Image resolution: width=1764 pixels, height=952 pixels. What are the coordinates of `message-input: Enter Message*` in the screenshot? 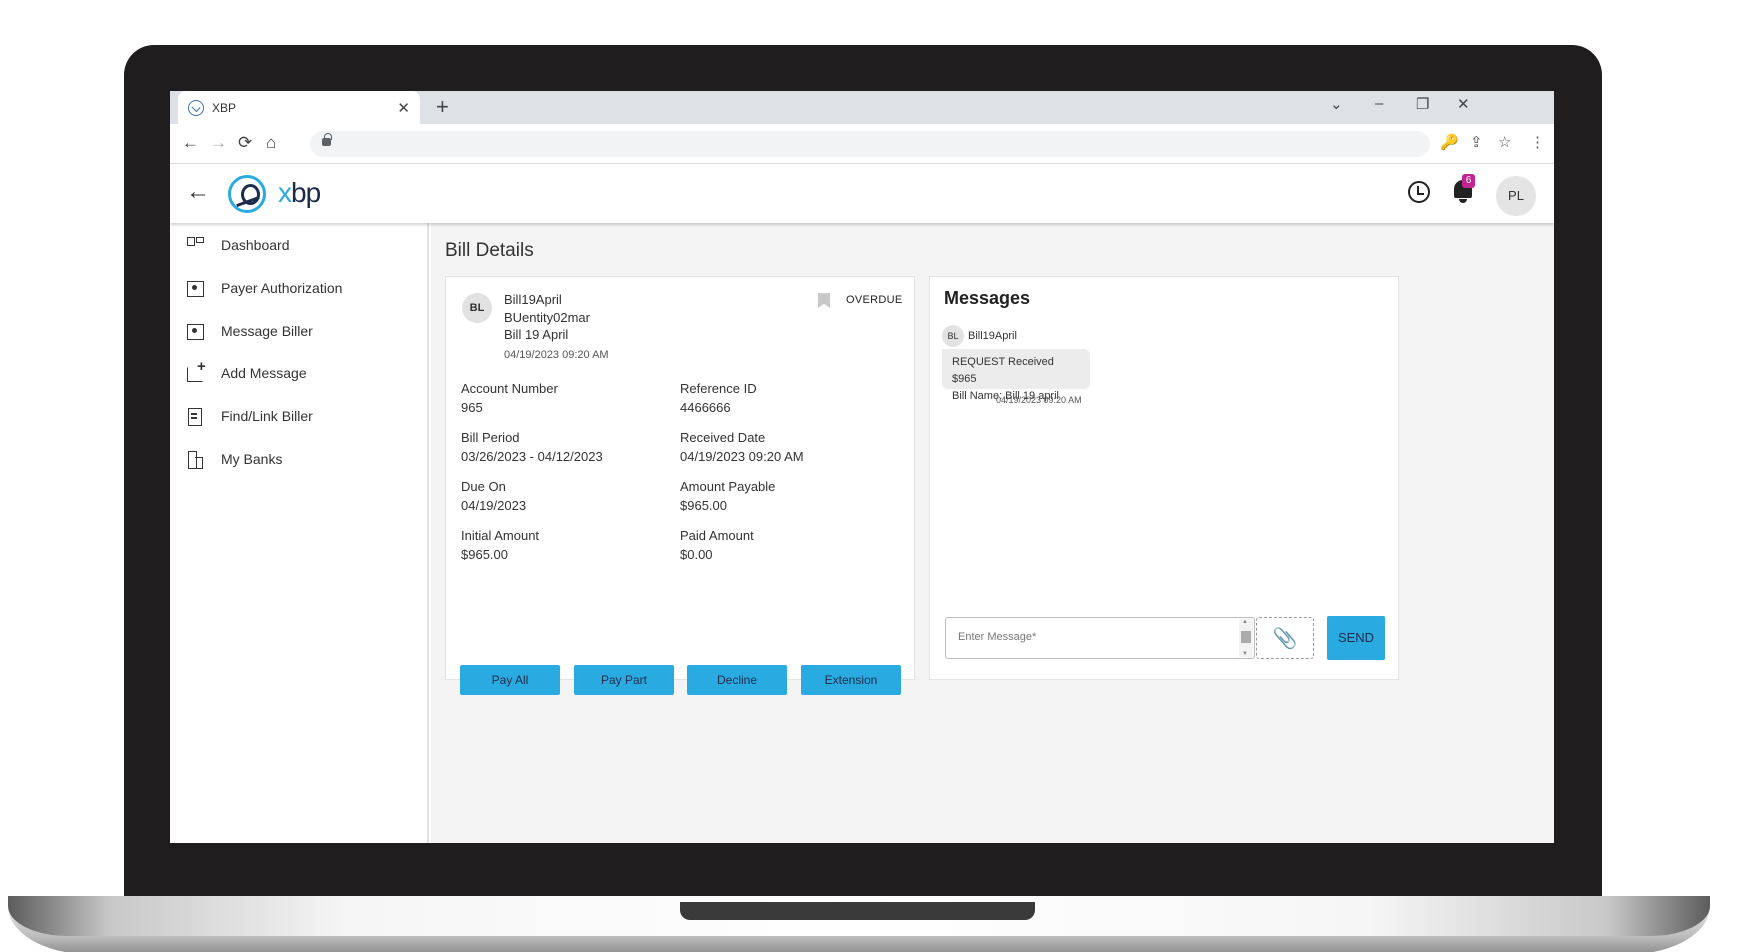 It's located at (1100, 638).